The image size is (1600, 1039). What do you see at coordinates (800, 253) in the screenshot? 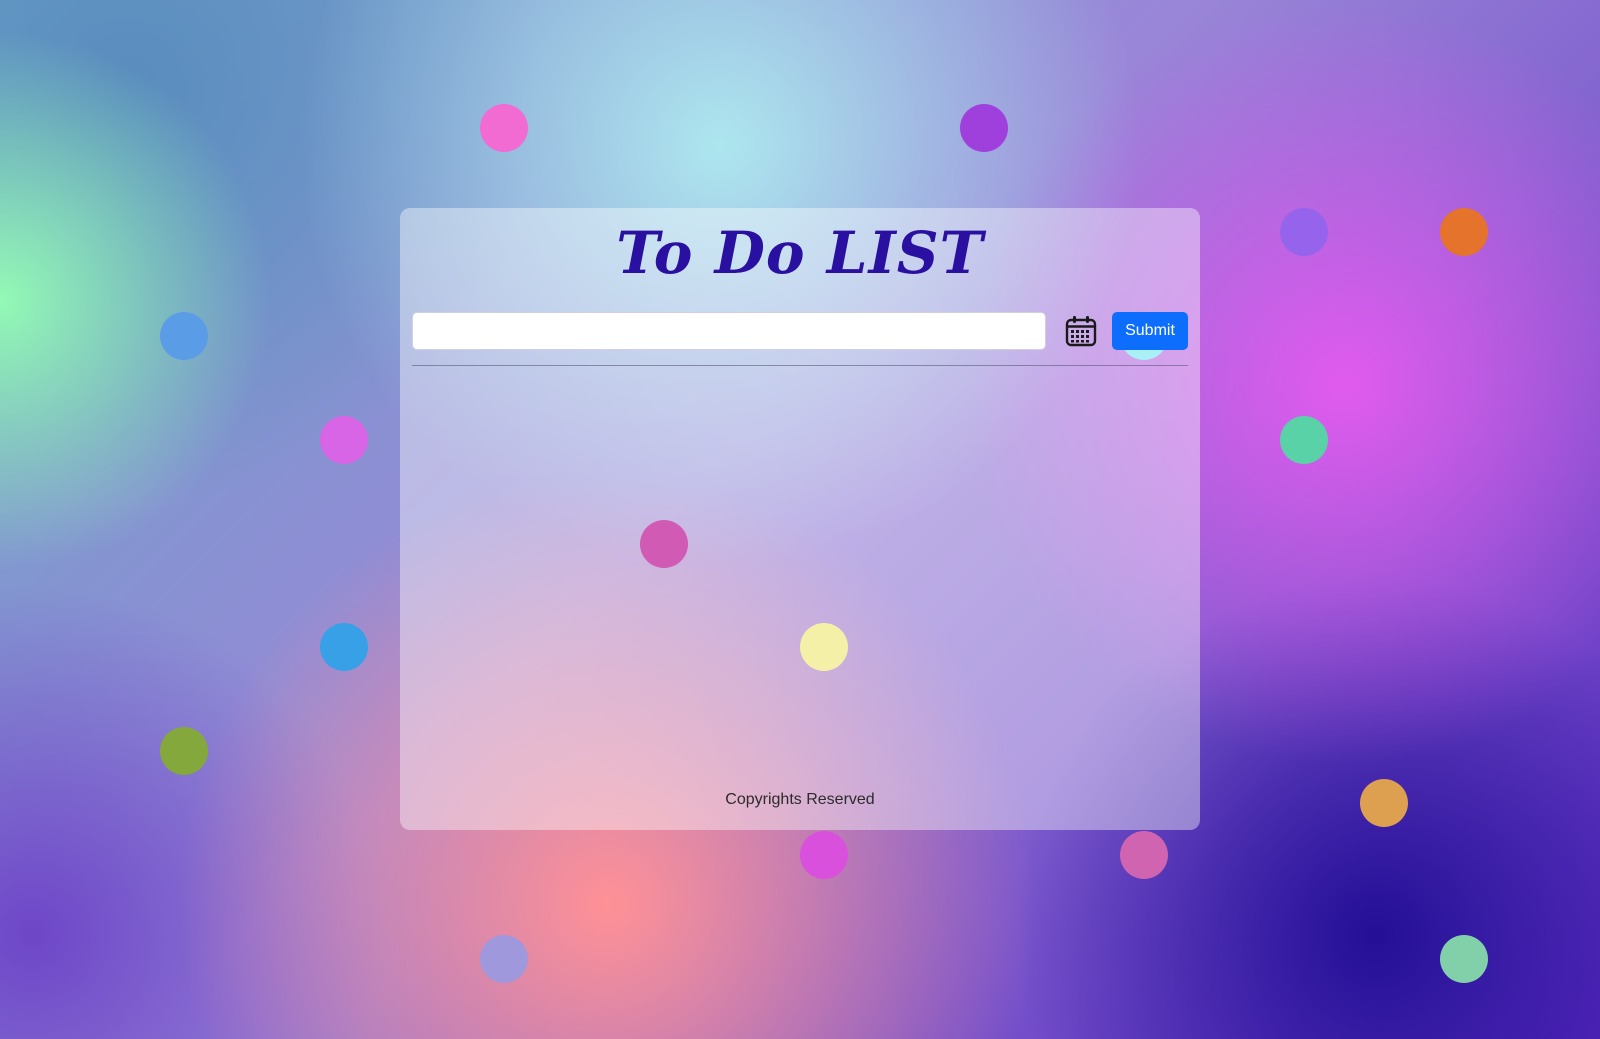
I see `page-title: To Do LIST` at bounding box center [800, 253].